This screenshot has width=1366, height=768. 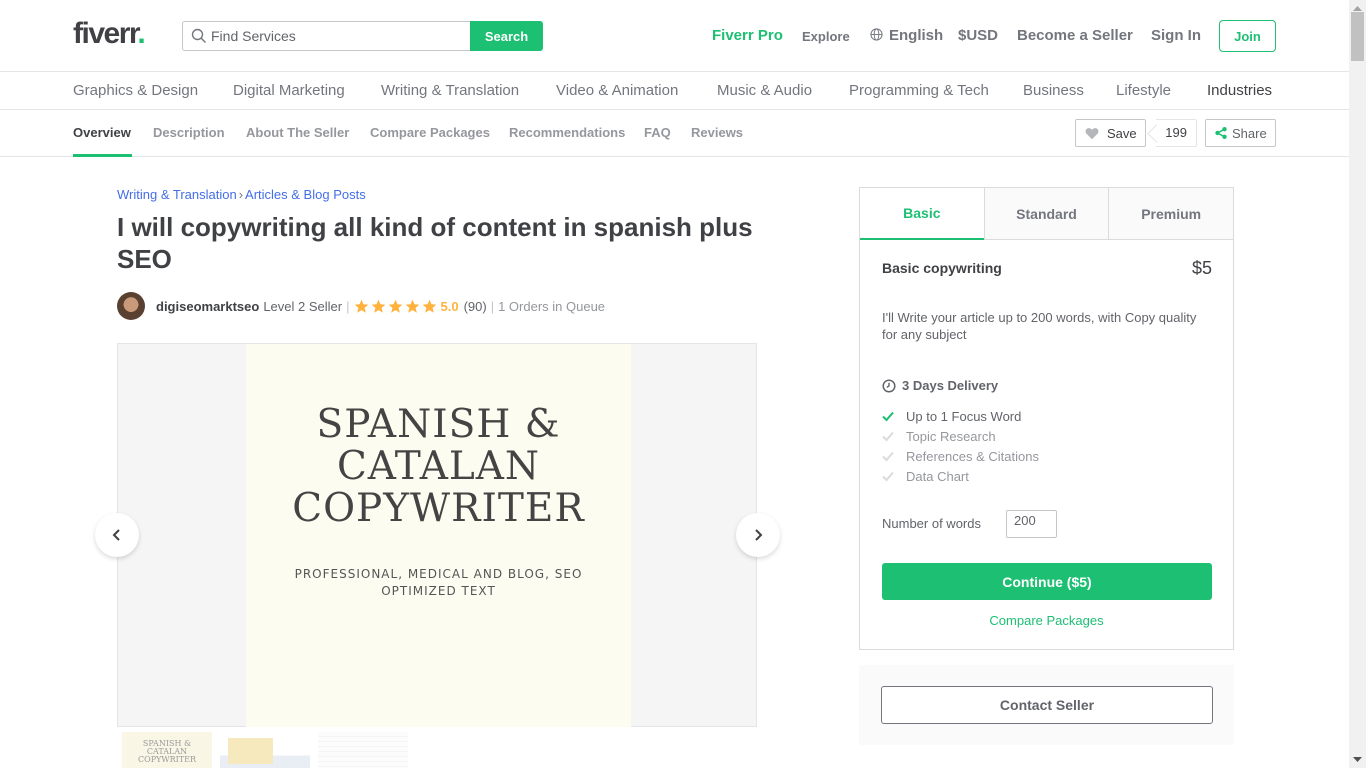 I want to click on thumbnail-highlight, so click(x=250, y=751).